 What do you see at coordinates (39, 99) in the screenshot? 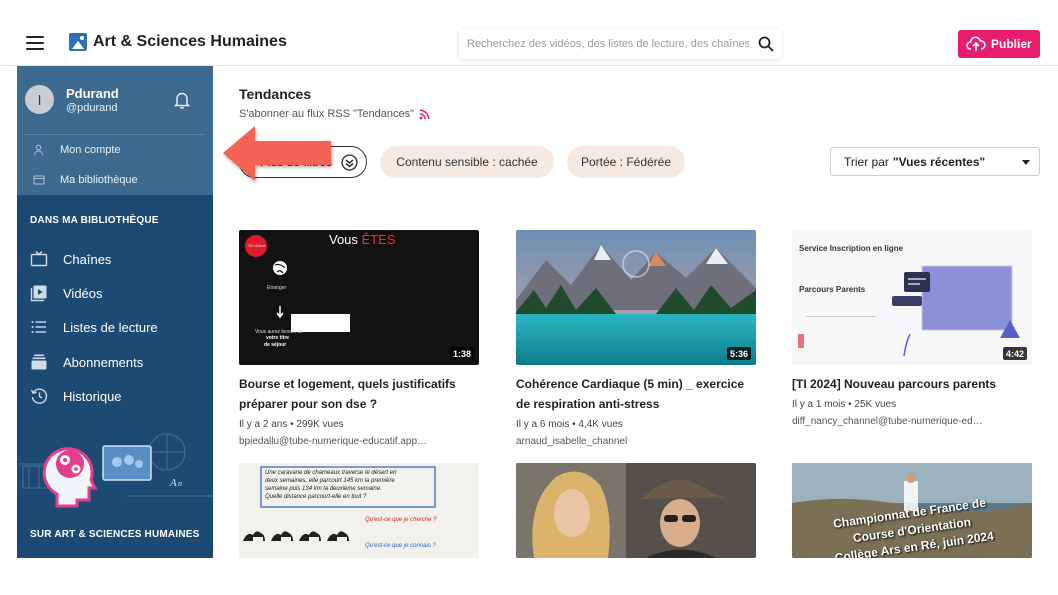
I see `avatar: l` at bounding box center [39, 99].